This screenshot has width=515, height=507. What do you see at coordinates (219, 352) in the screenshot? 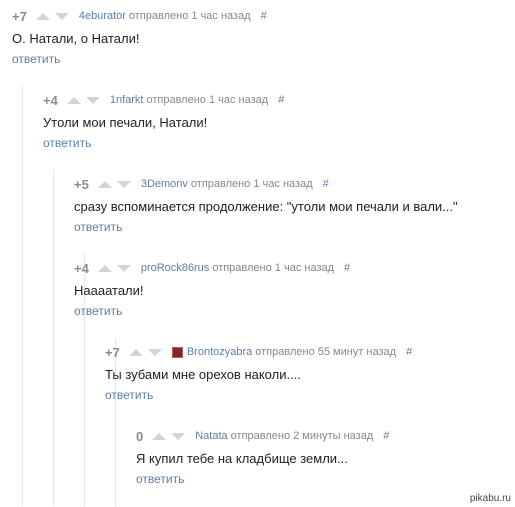
I see `comment-author-link: Brontozyabra` at bounding box center [219, 352].